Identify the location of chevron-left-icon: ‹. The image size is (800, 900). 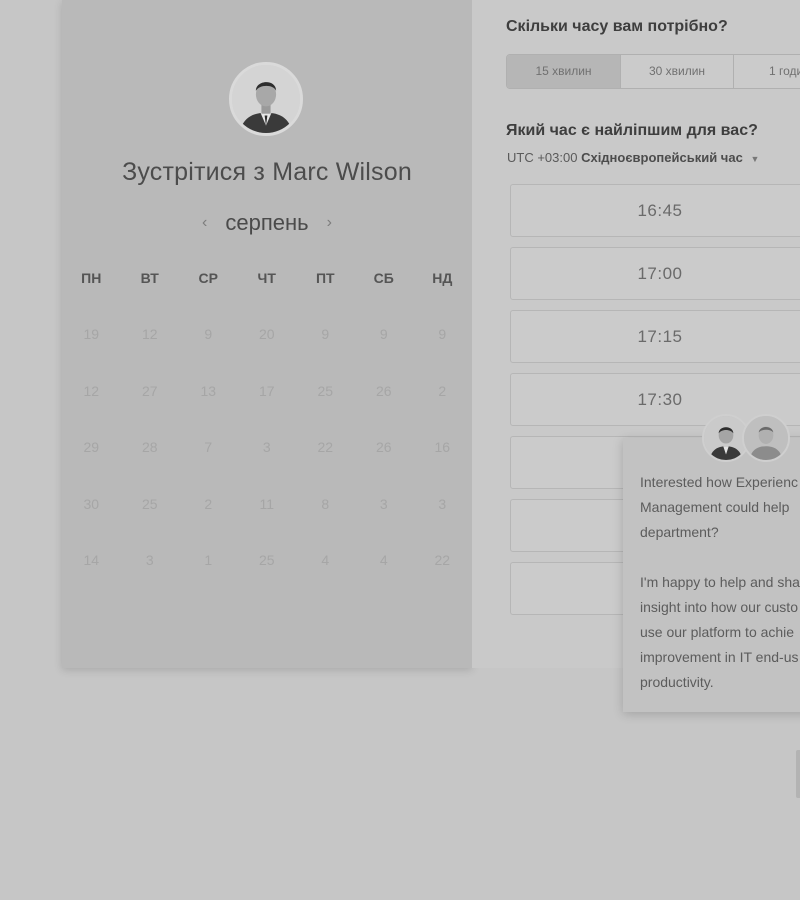
(204, 223).